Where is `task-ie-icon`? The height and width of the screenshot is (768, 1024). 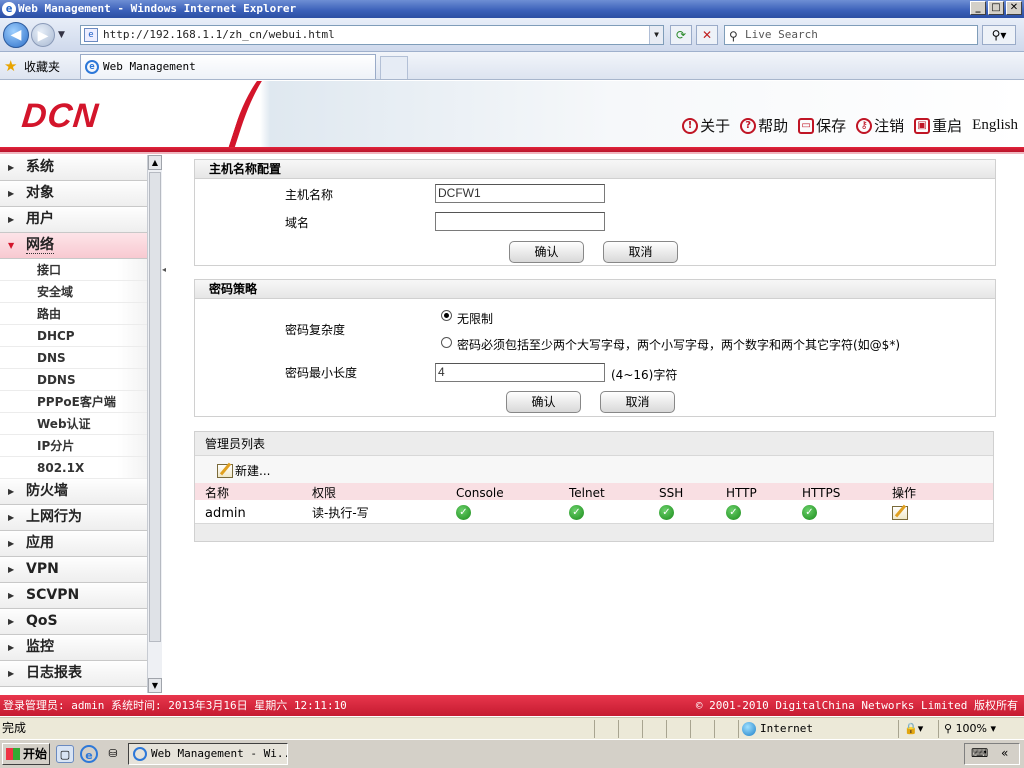 task-ie-icon is located at coordinates (140, 754).